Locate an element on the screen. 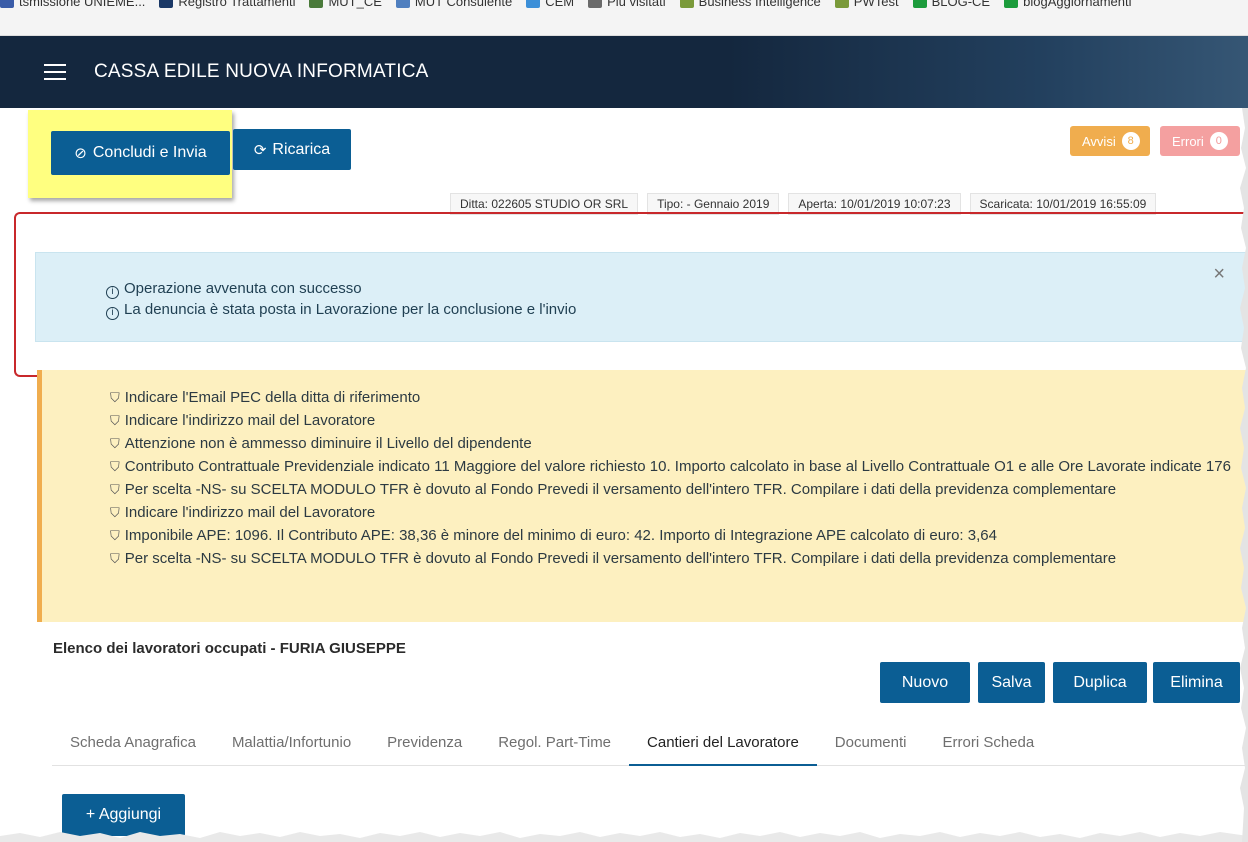 This screenshot has width=1248, height=842. concludi-invia-button: ⊘ Concludi e Invia is located at coordinates (140, 153).